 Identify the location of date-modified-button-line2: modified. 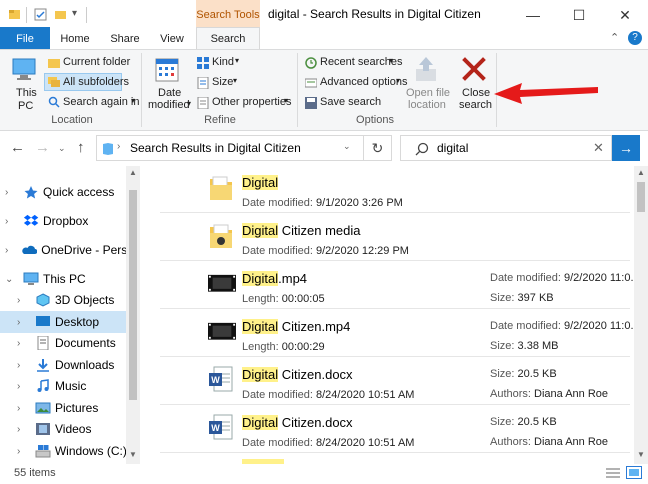
(169, 105).